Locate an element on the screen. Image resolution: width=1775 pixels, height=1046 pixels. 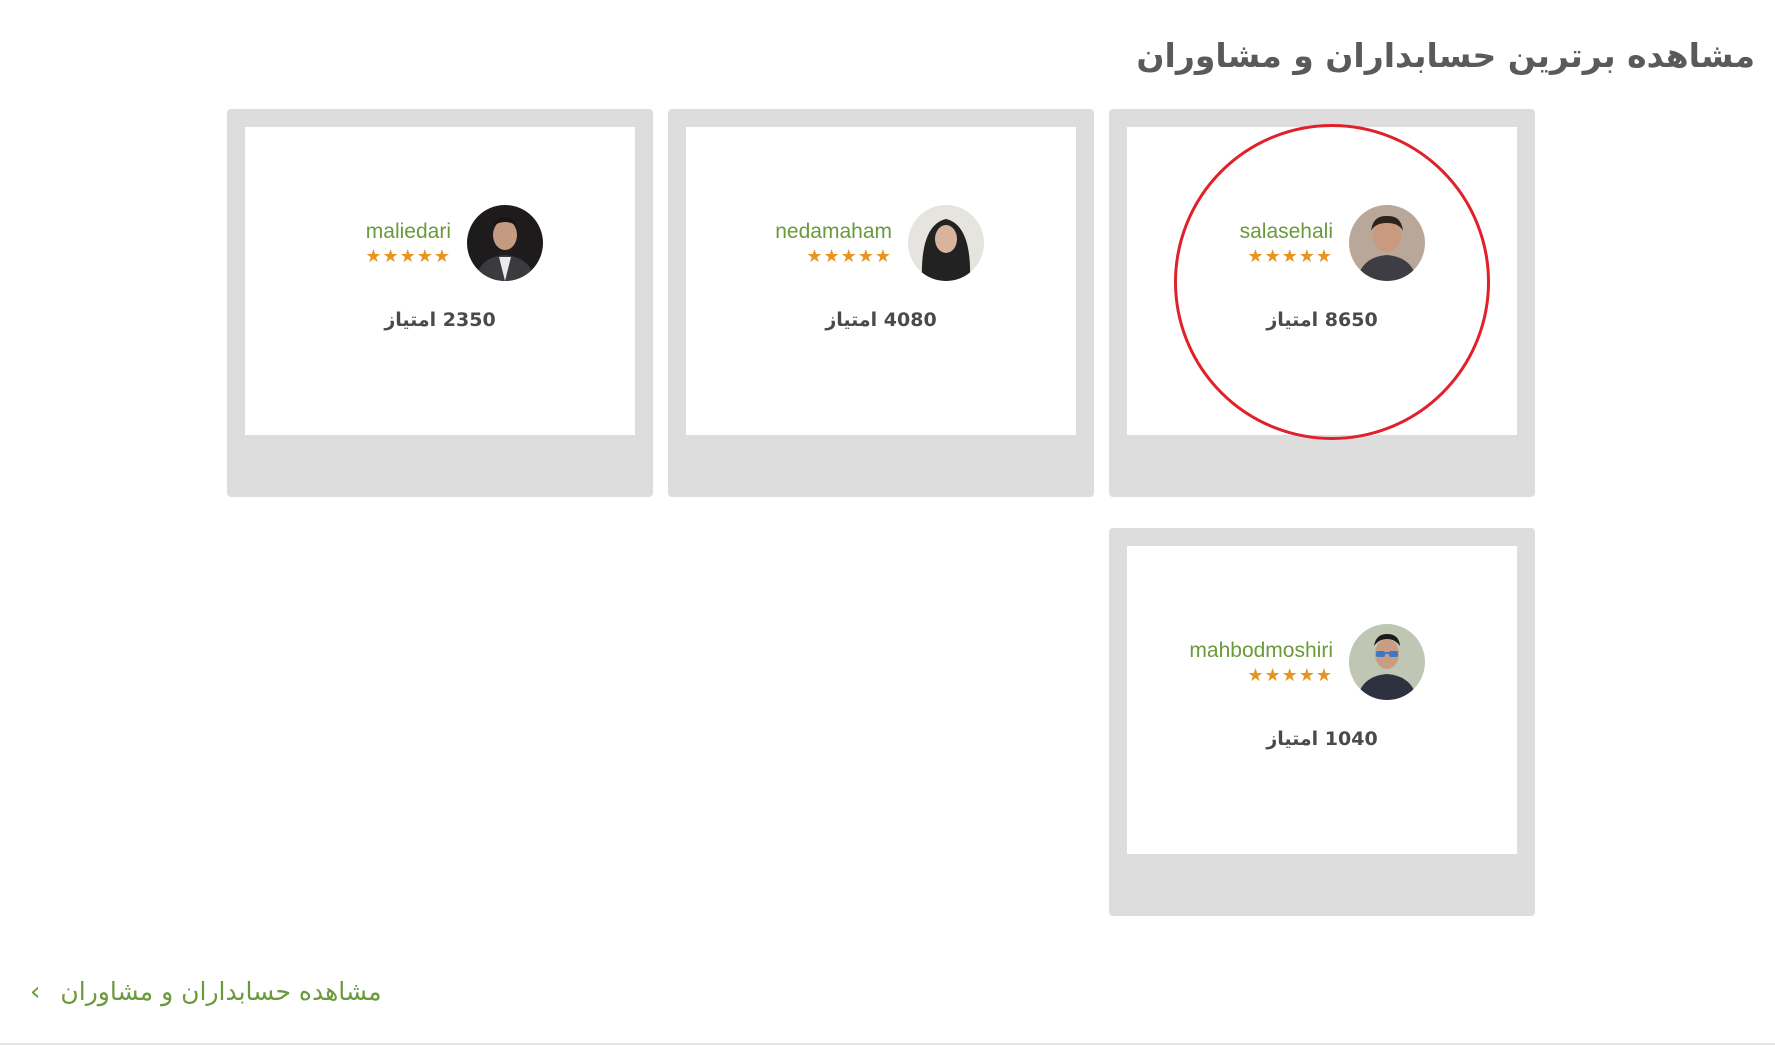
advisor-info: mahbodmoshiri ★★★★★ is located at coordinates (1261, 662).